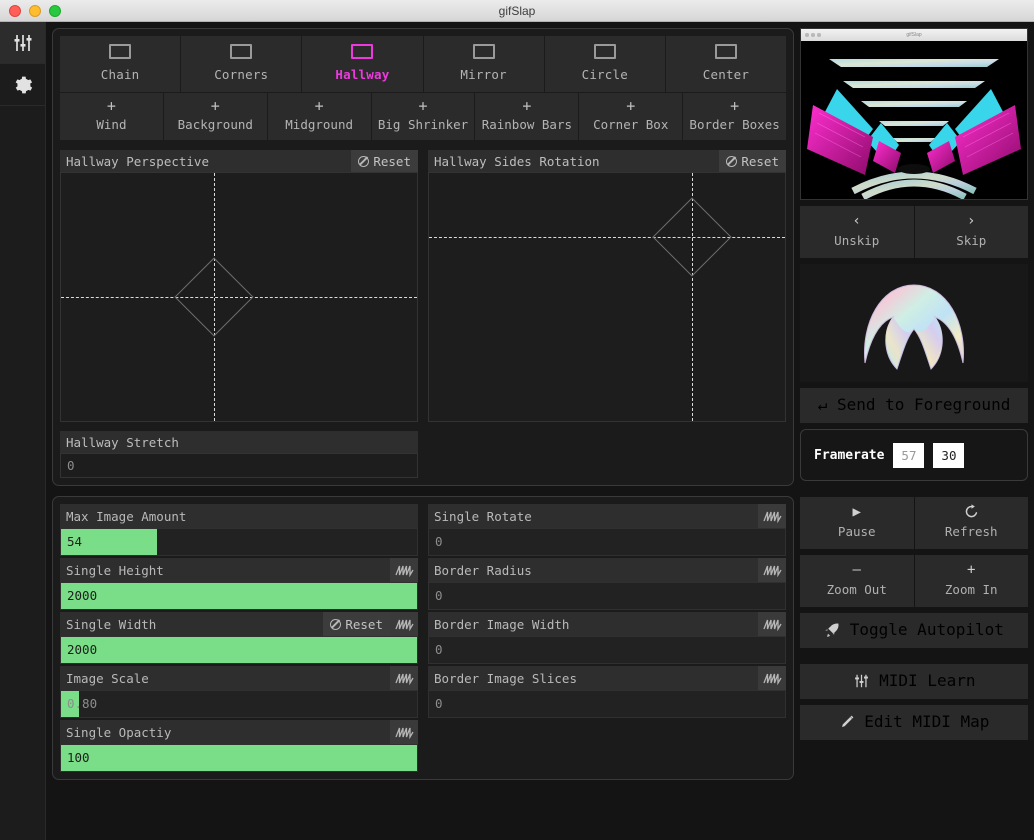  Describe the element at coordinates (607, 516) in the screenshot. I see `param-header: Single Rotate` at that location.